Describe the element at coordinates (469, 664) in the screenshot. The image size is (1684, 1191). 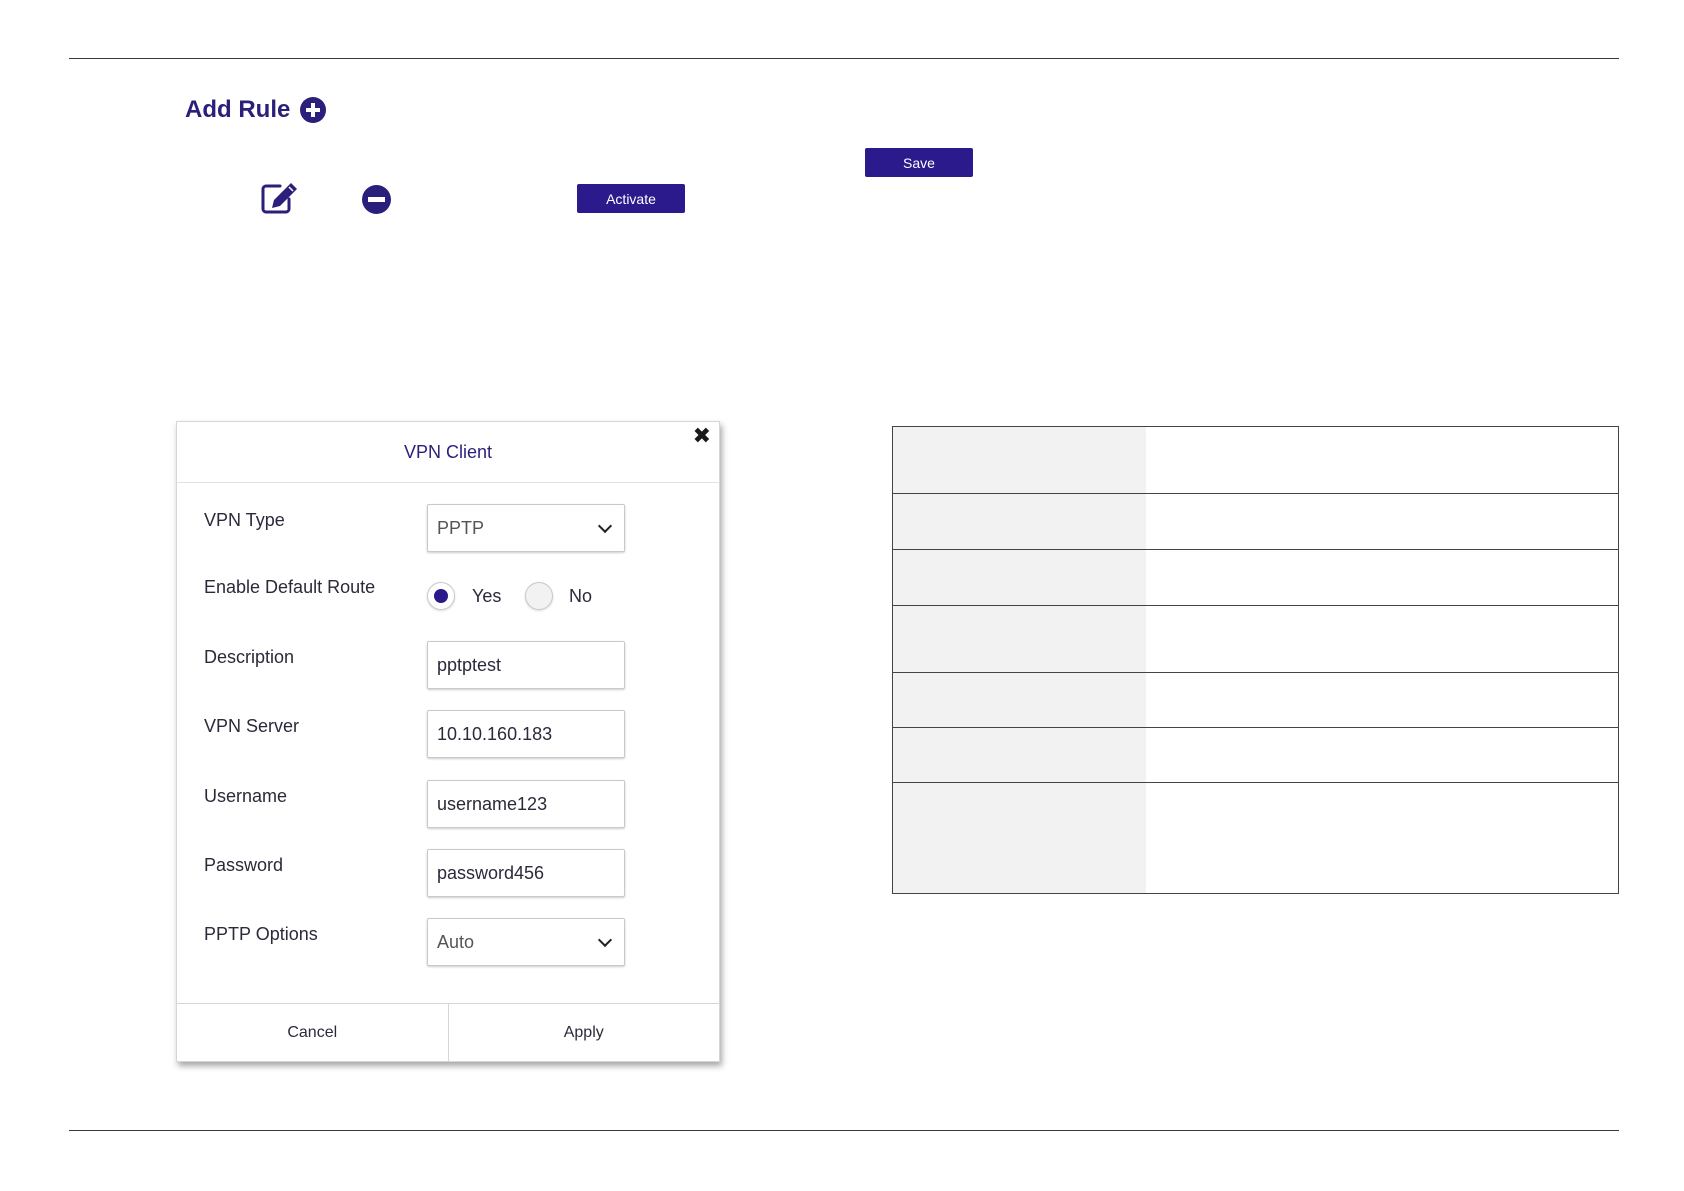
I see `description-value: pptptest` at that location.